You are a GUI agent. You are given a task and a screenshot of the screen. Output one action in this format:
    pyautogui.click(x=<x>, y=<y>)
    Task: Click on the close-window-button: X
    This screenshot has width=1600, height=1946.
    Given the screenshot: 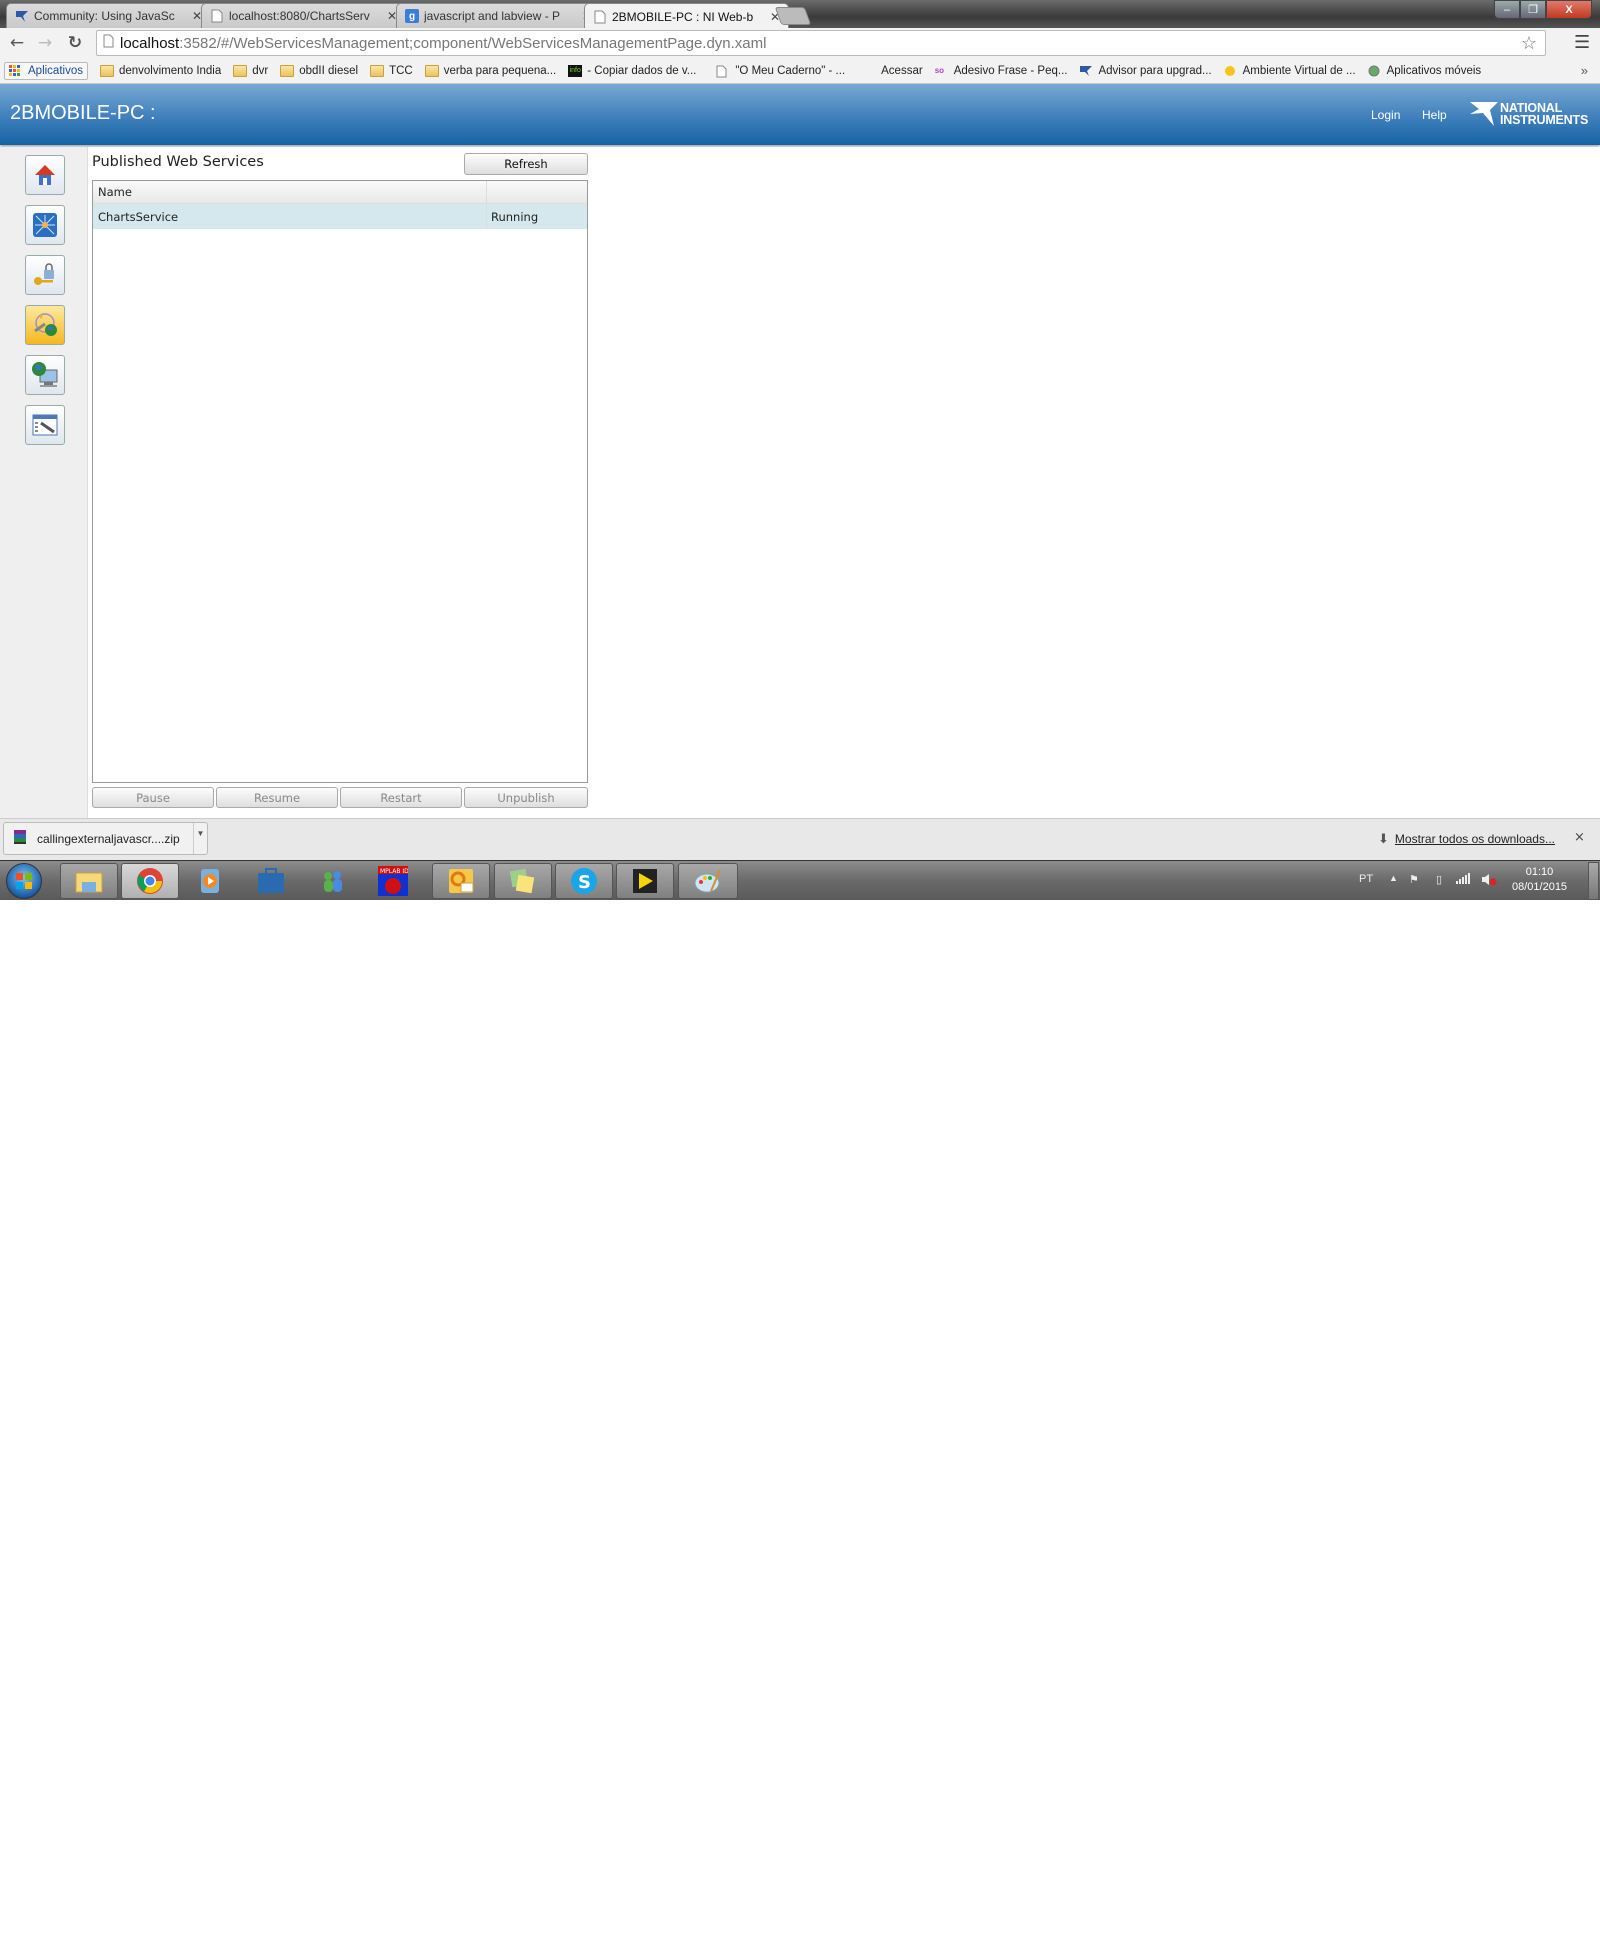 What is the action you would take?
    pyautogui.click(x=1569, y=9)
    